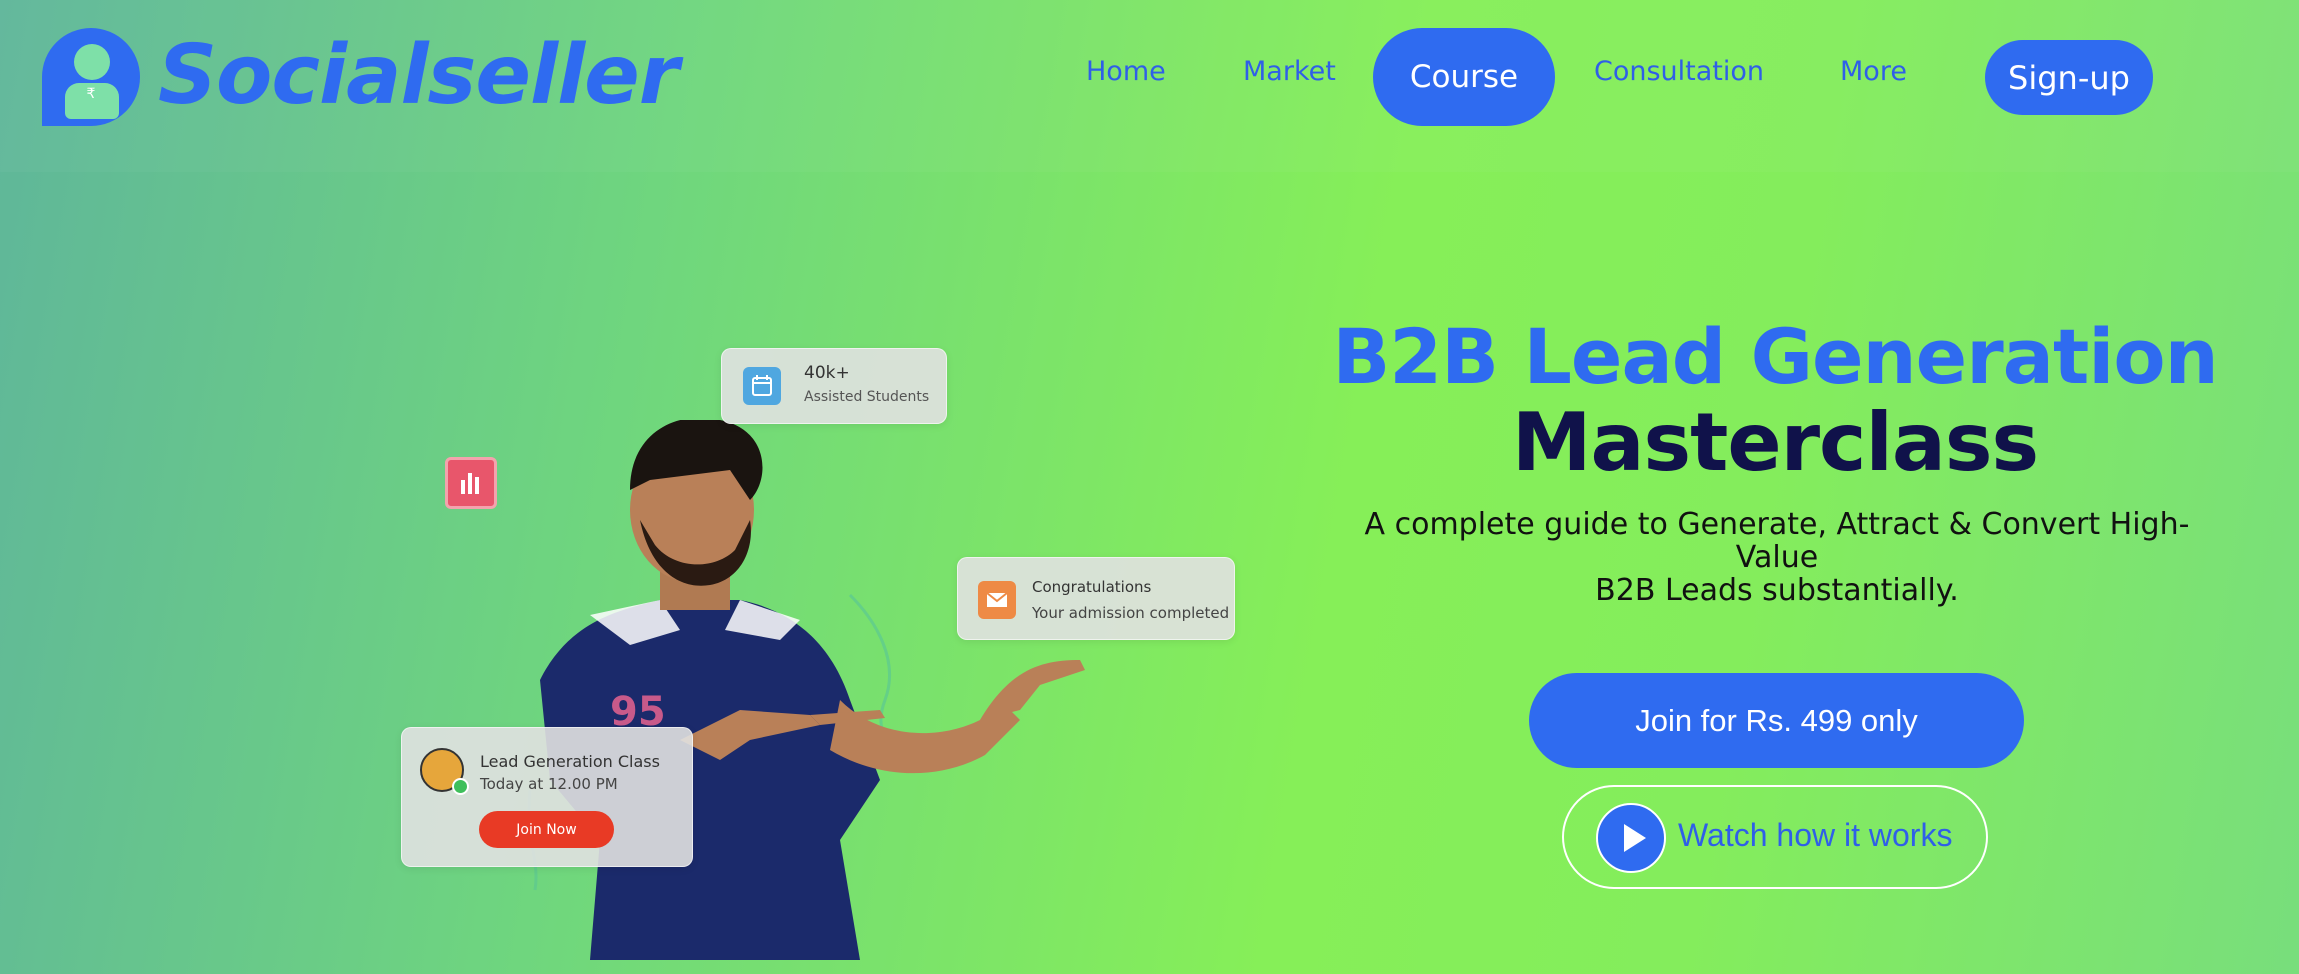 The height and width of the screenshot is (974, 2299). I want to click on play-icon, so click(1631, 838).